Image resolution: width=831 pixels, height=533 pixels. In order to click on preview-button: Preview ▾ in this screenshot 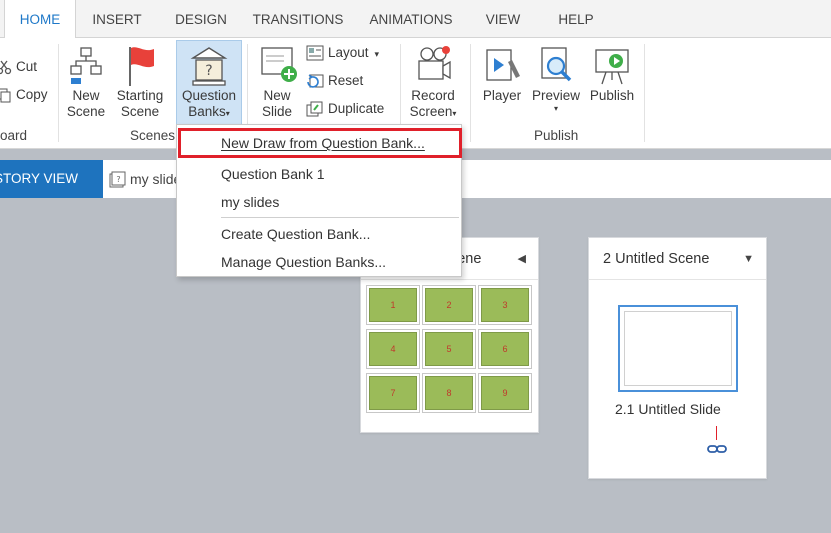, I will do `click(556, 79)`.